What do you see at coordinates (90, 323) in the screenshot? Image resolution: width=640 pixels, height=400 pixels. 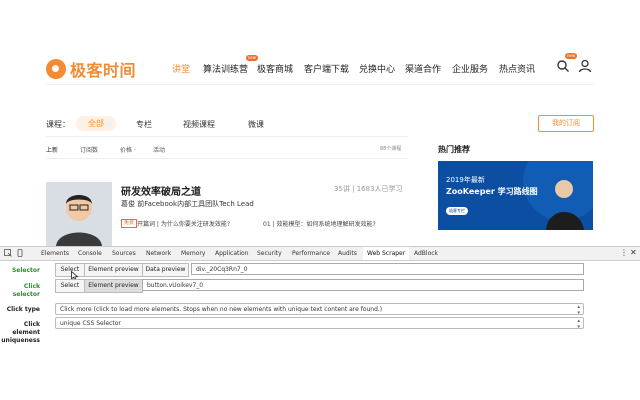 I see `uniqueness-value: unique CSS Selector` at bounding box center [90, 323].